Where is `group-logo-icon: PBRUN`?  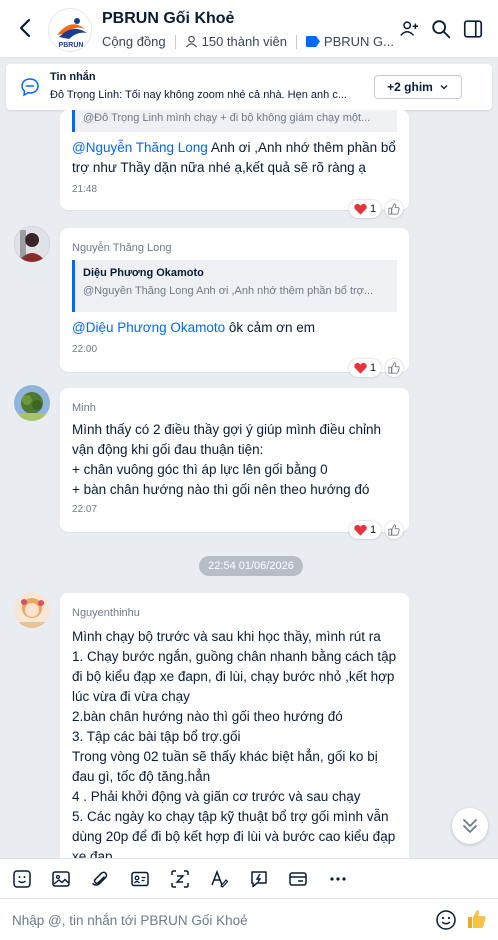
group-logo-icon: PBRUN is located at coordinates (70, 30).